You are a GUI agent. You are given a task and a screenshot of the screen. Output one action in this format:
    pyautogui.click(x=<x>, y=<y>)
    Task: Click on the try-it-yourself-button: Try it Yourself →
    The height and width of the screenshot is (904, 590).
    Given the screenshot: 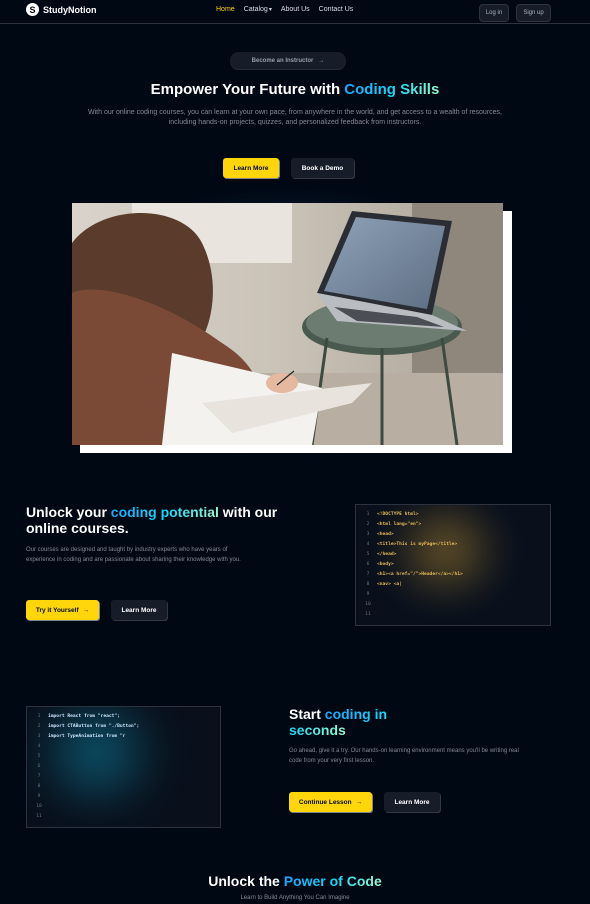 What is the action you would take?
    pyautogui.click(x=62, y=610)
    